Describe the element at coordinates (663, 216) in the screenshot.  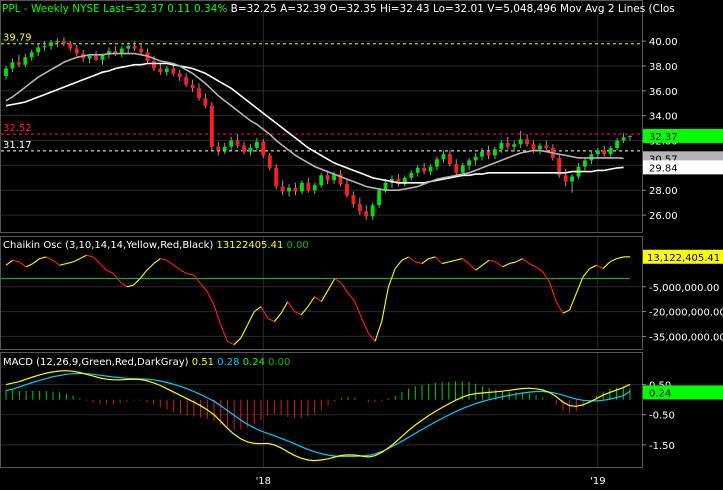
I see `price-axis-tick-label: 26.00` at that location.